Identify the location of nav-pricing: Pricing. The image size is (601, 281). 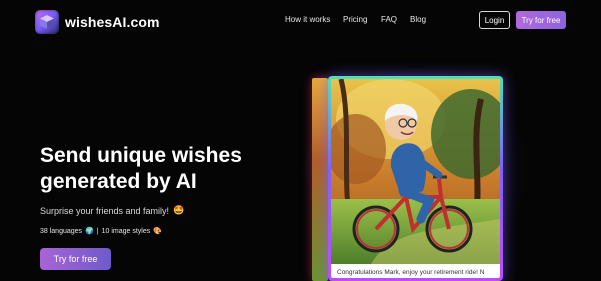
(355, 19).